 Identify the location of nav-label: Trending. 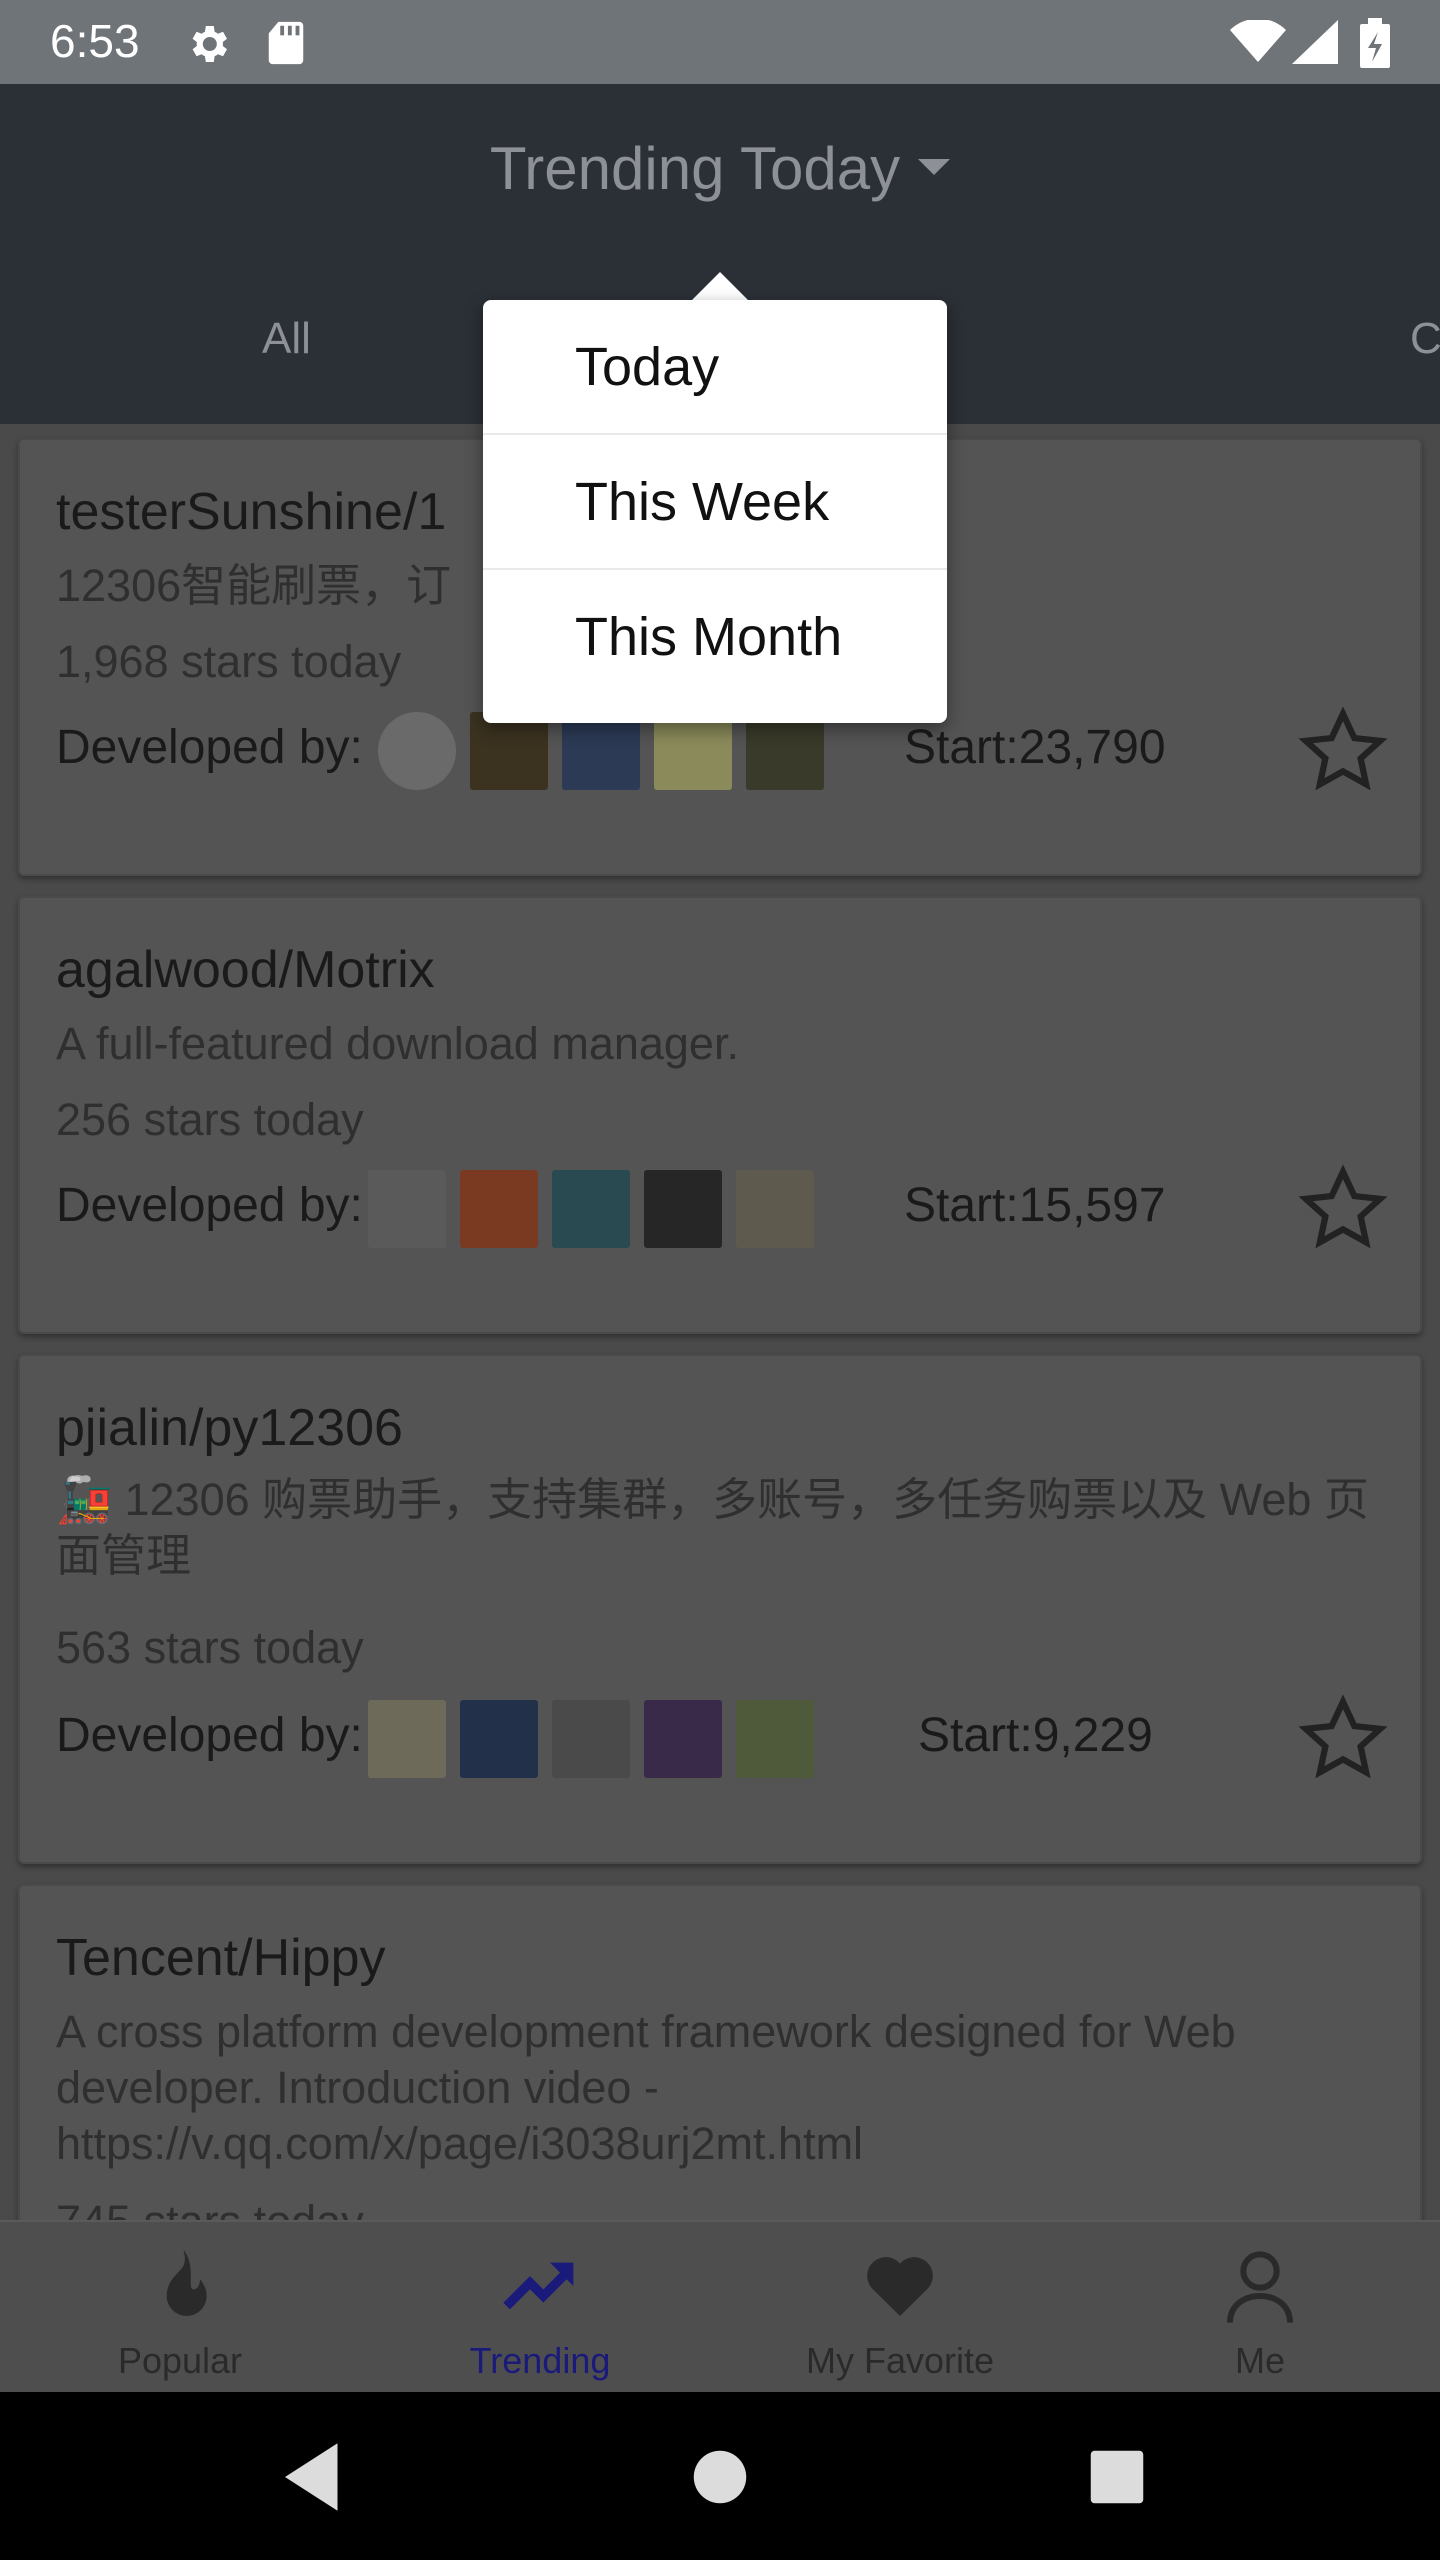
(540, 2360).